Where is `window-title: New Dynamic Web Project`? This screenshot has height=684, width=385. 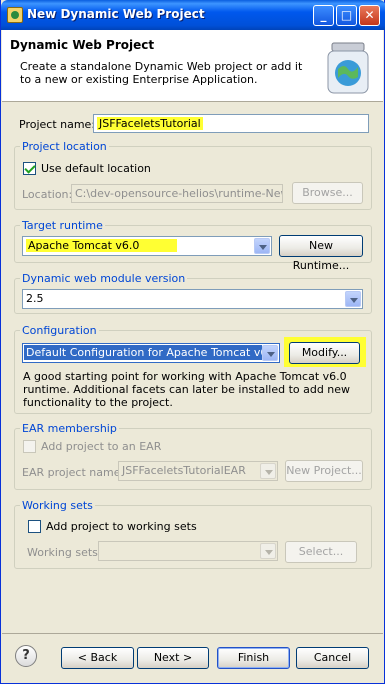
window-title: New Dynamic Web Project is located at coordinates (116, 14).